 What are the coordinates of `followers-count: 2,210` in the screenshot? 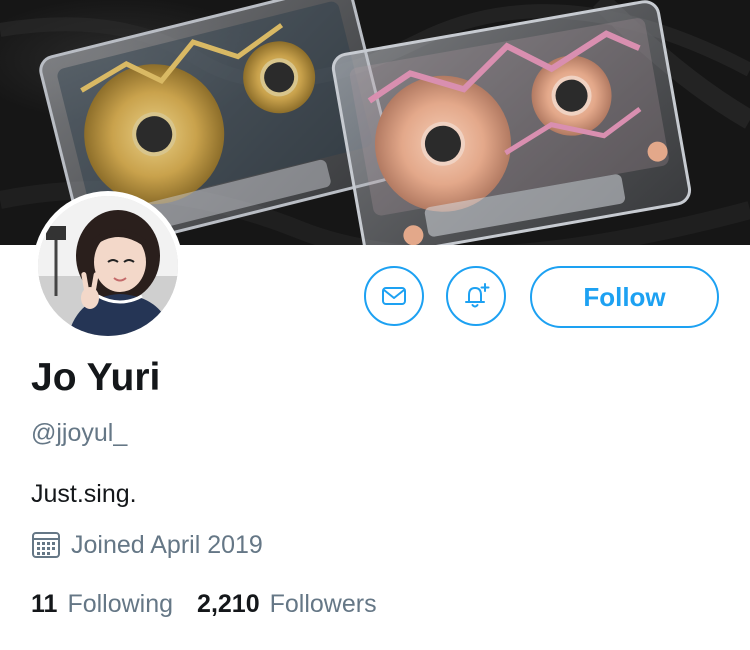 It's located at (228, 604).